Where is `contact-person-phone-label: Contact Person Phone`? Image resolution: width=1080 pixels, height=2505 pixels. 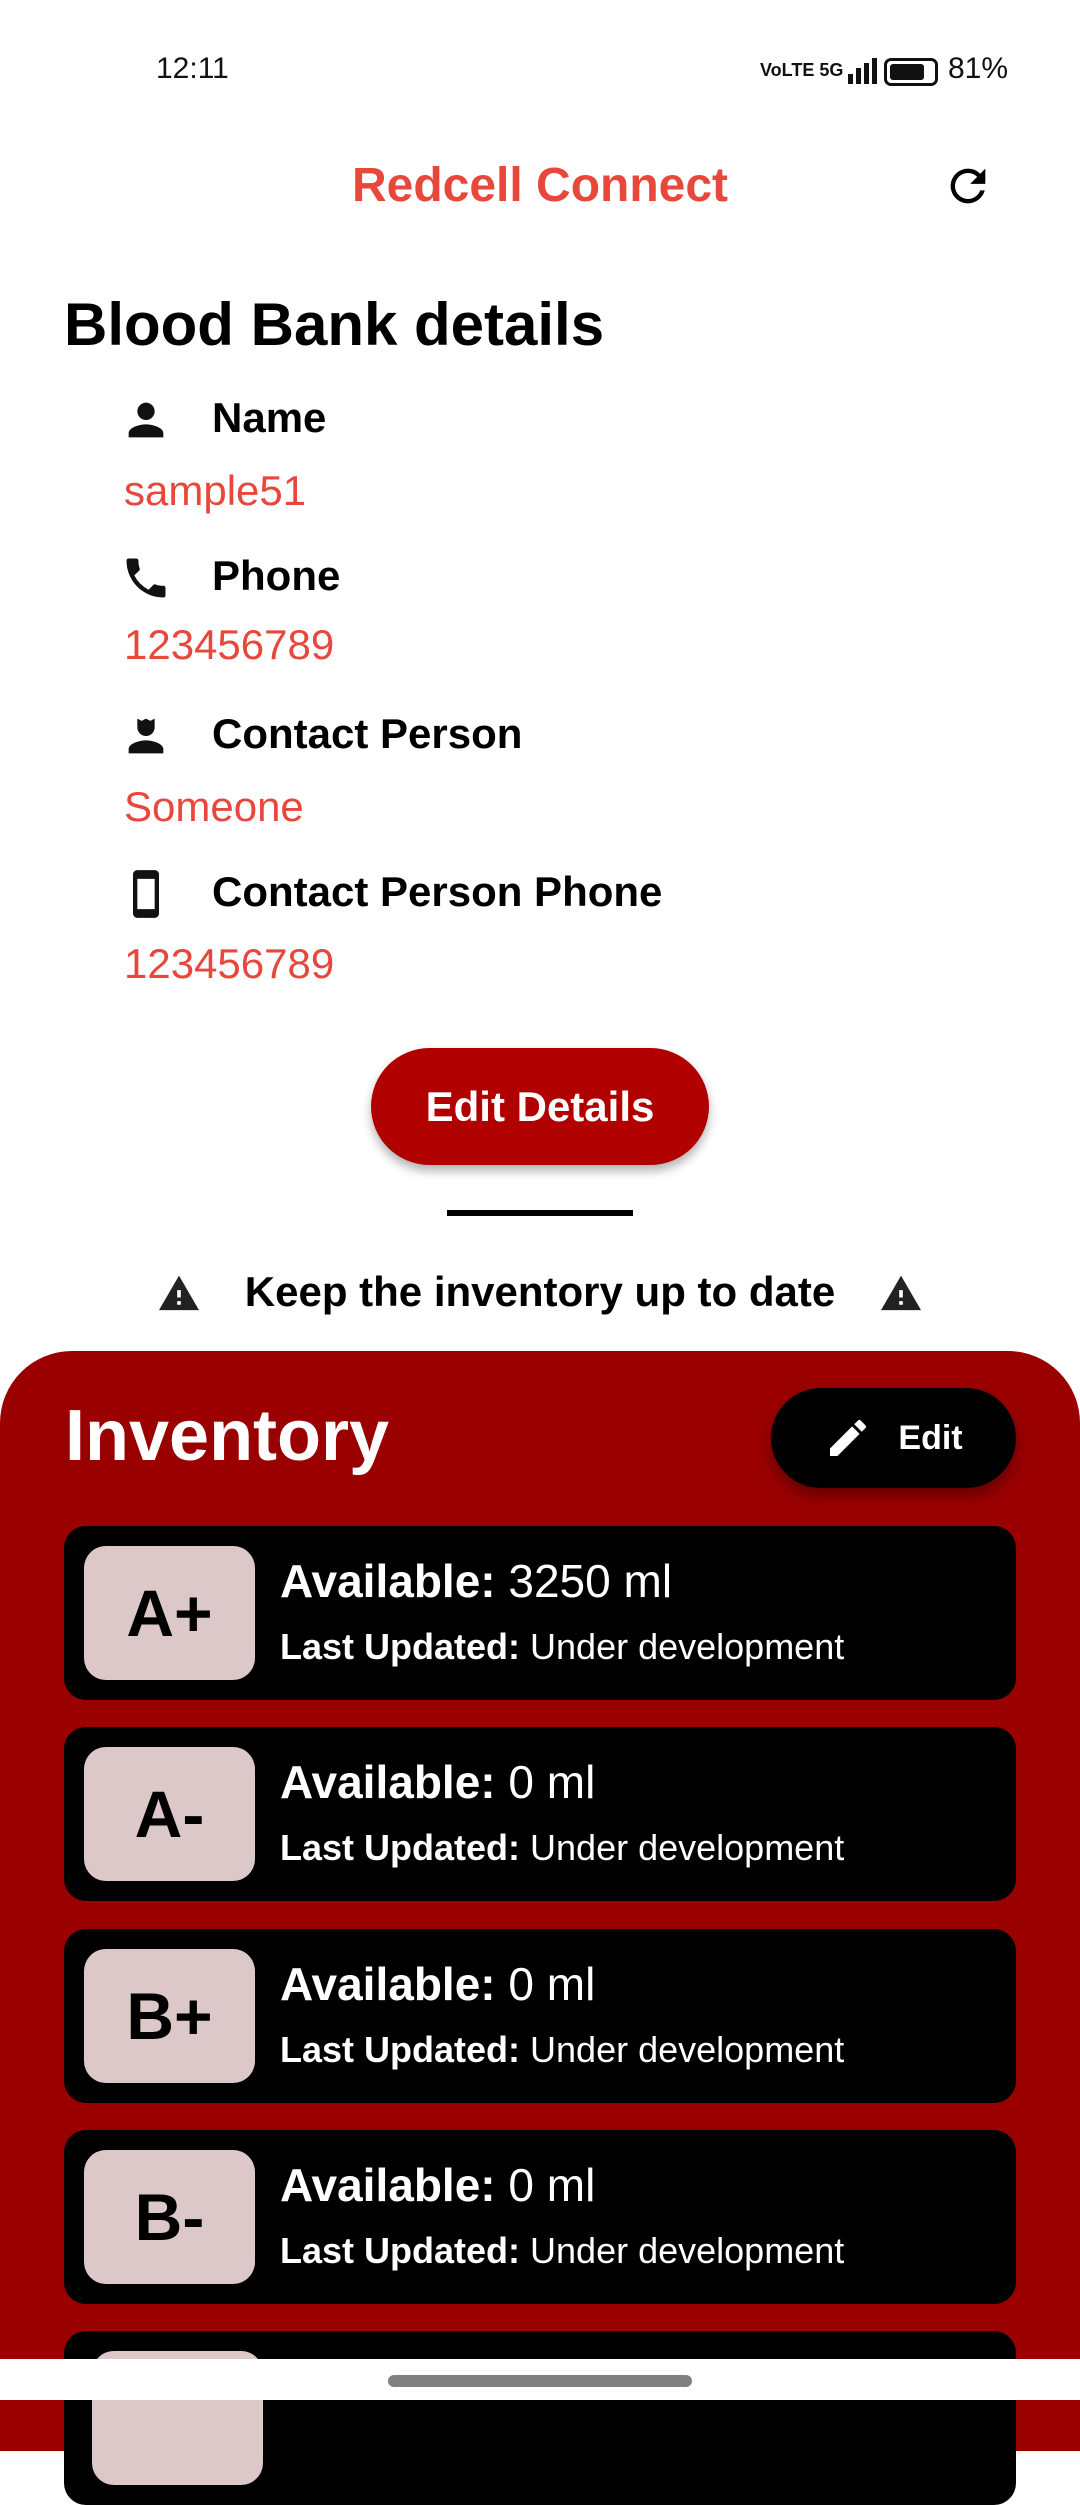 contact-person-phone-label: Contact Person Phone is located at coordinates (437, 891).